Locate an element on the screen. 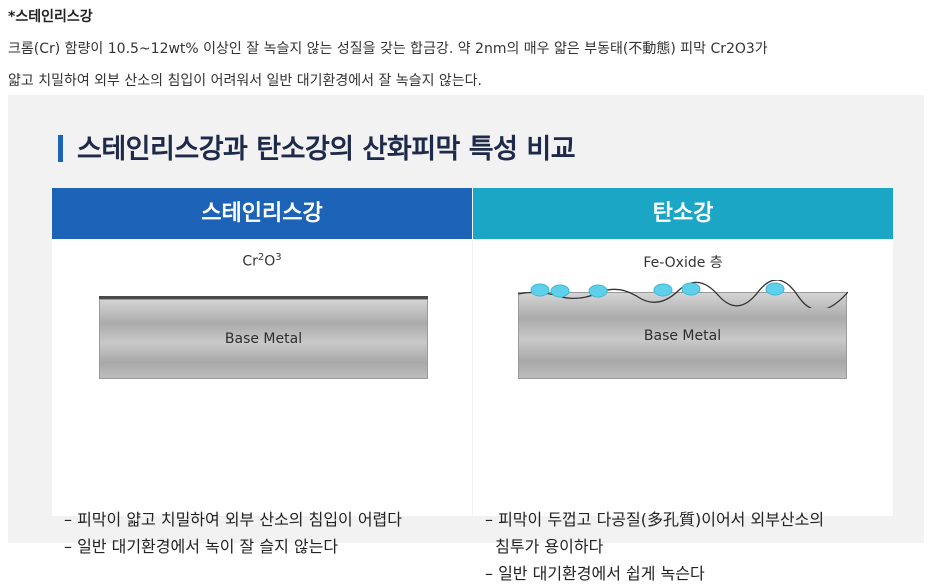  figure-title-text: 스테인리스강과 탄소강의 산화피막 특성 비교 is located at coordinates (326, 149).